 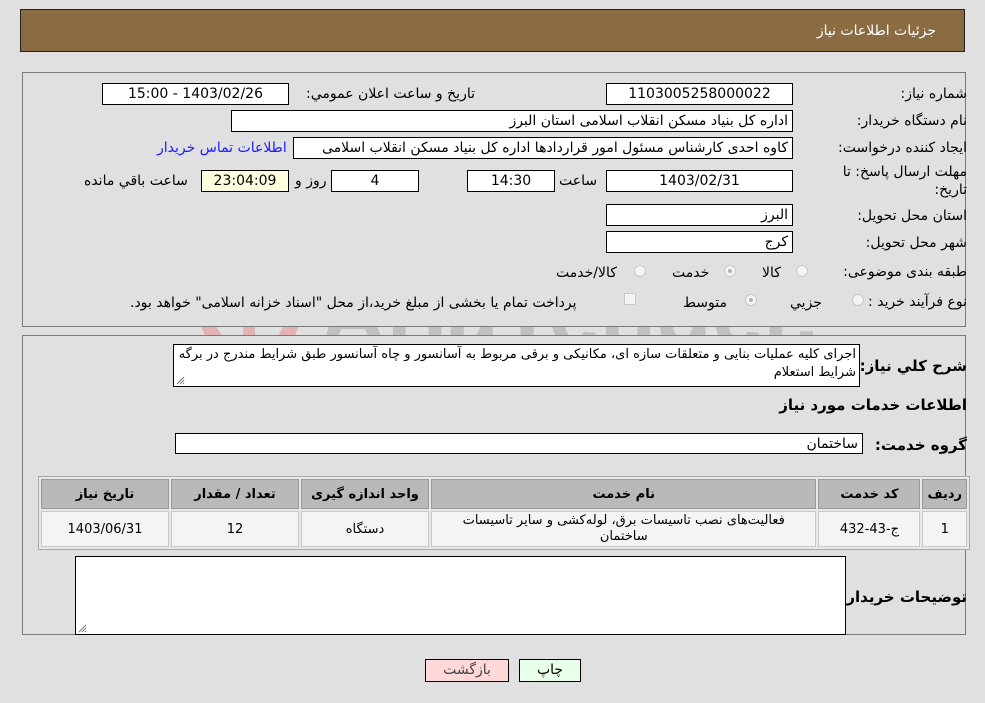 I want to click on time-remaining-label: ساعت باقي مانده, so click(x=136, y=181).